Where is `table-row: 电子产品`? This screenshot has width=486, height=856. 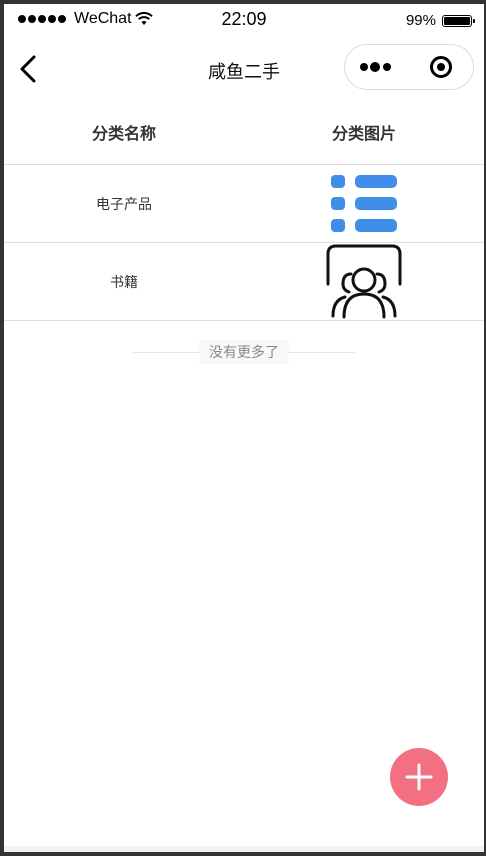
table-row: 电子产品 is located at coordinates (244, 204).